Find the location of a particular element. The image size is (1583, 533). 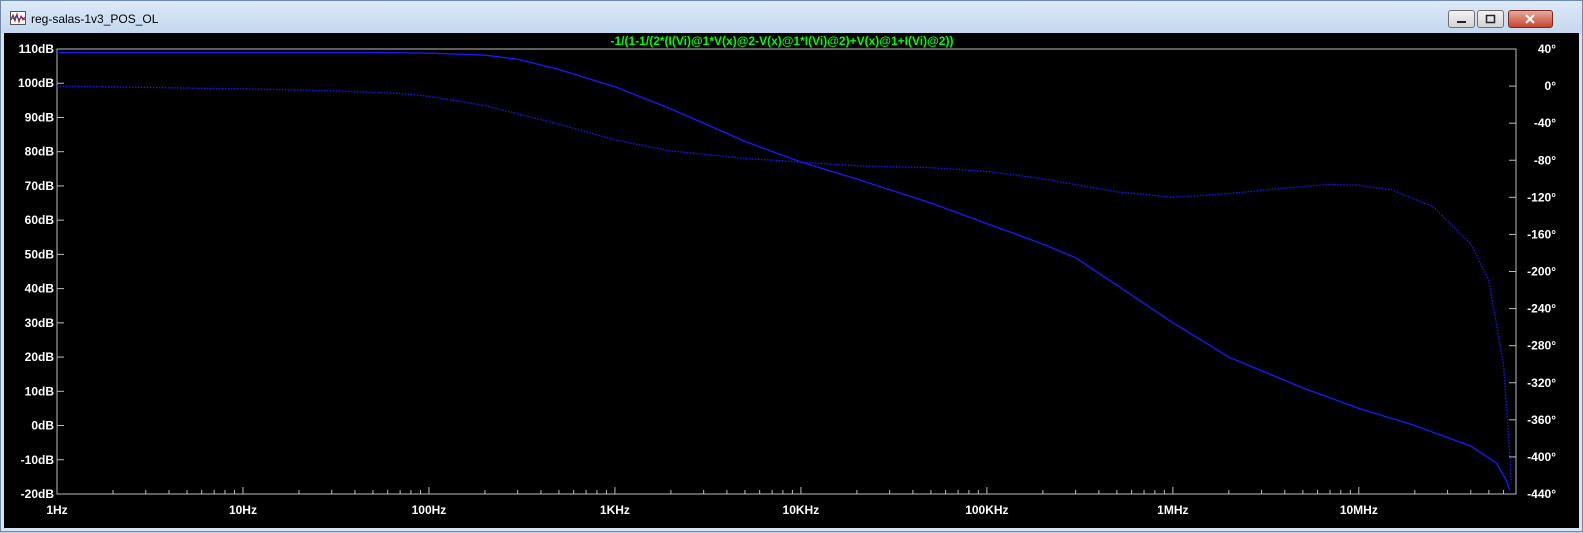

x-tick-label: 100KHz is located at coordinates (986, 510).